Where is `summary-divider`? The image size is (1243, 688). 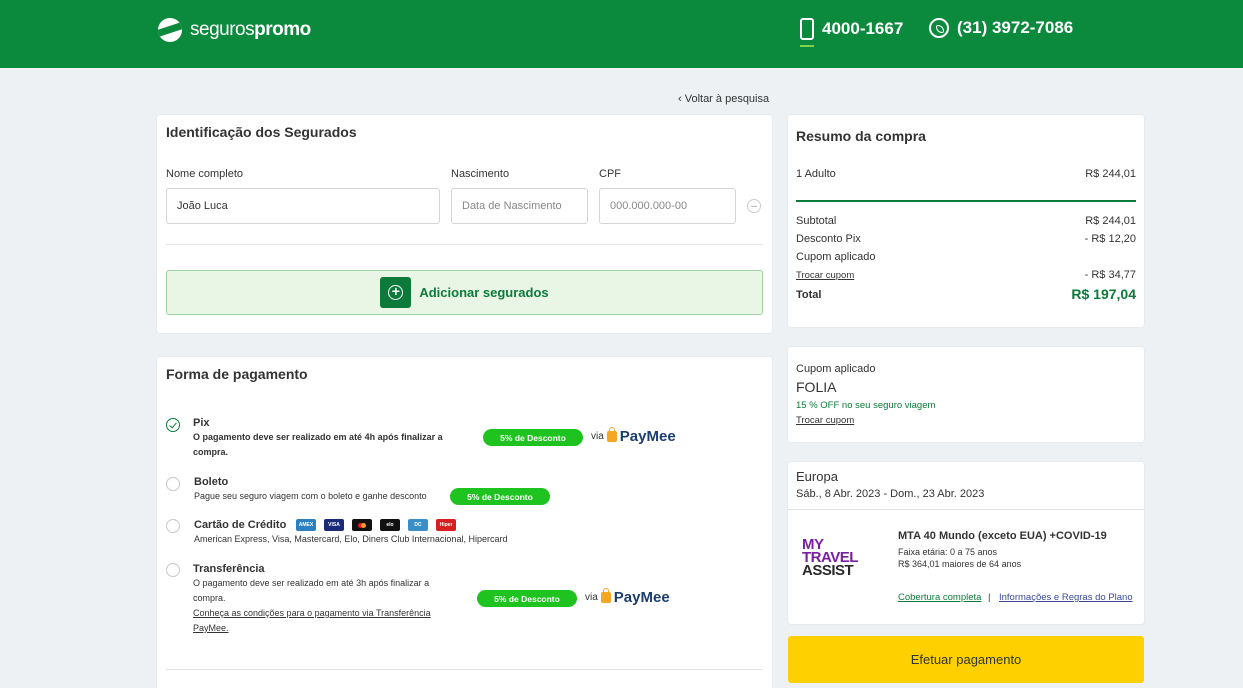
summary-divider is located at coordinates (966, 201).